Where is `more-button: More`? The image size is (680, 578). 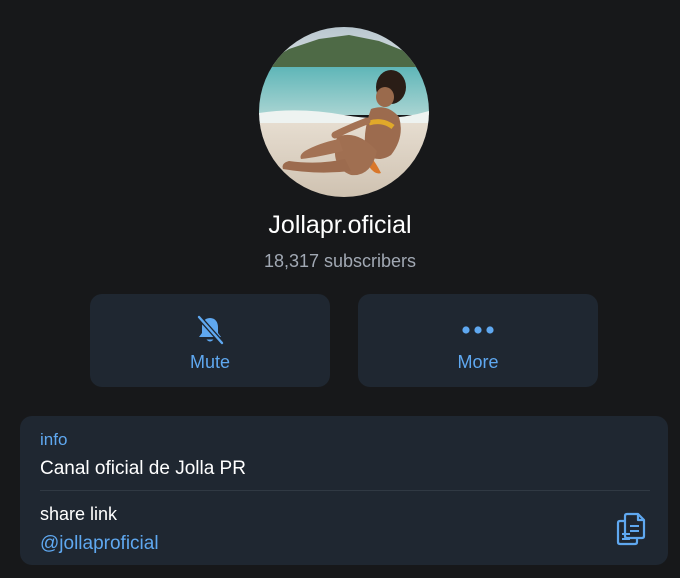 more-button: More is located at coordinates (478, 340).